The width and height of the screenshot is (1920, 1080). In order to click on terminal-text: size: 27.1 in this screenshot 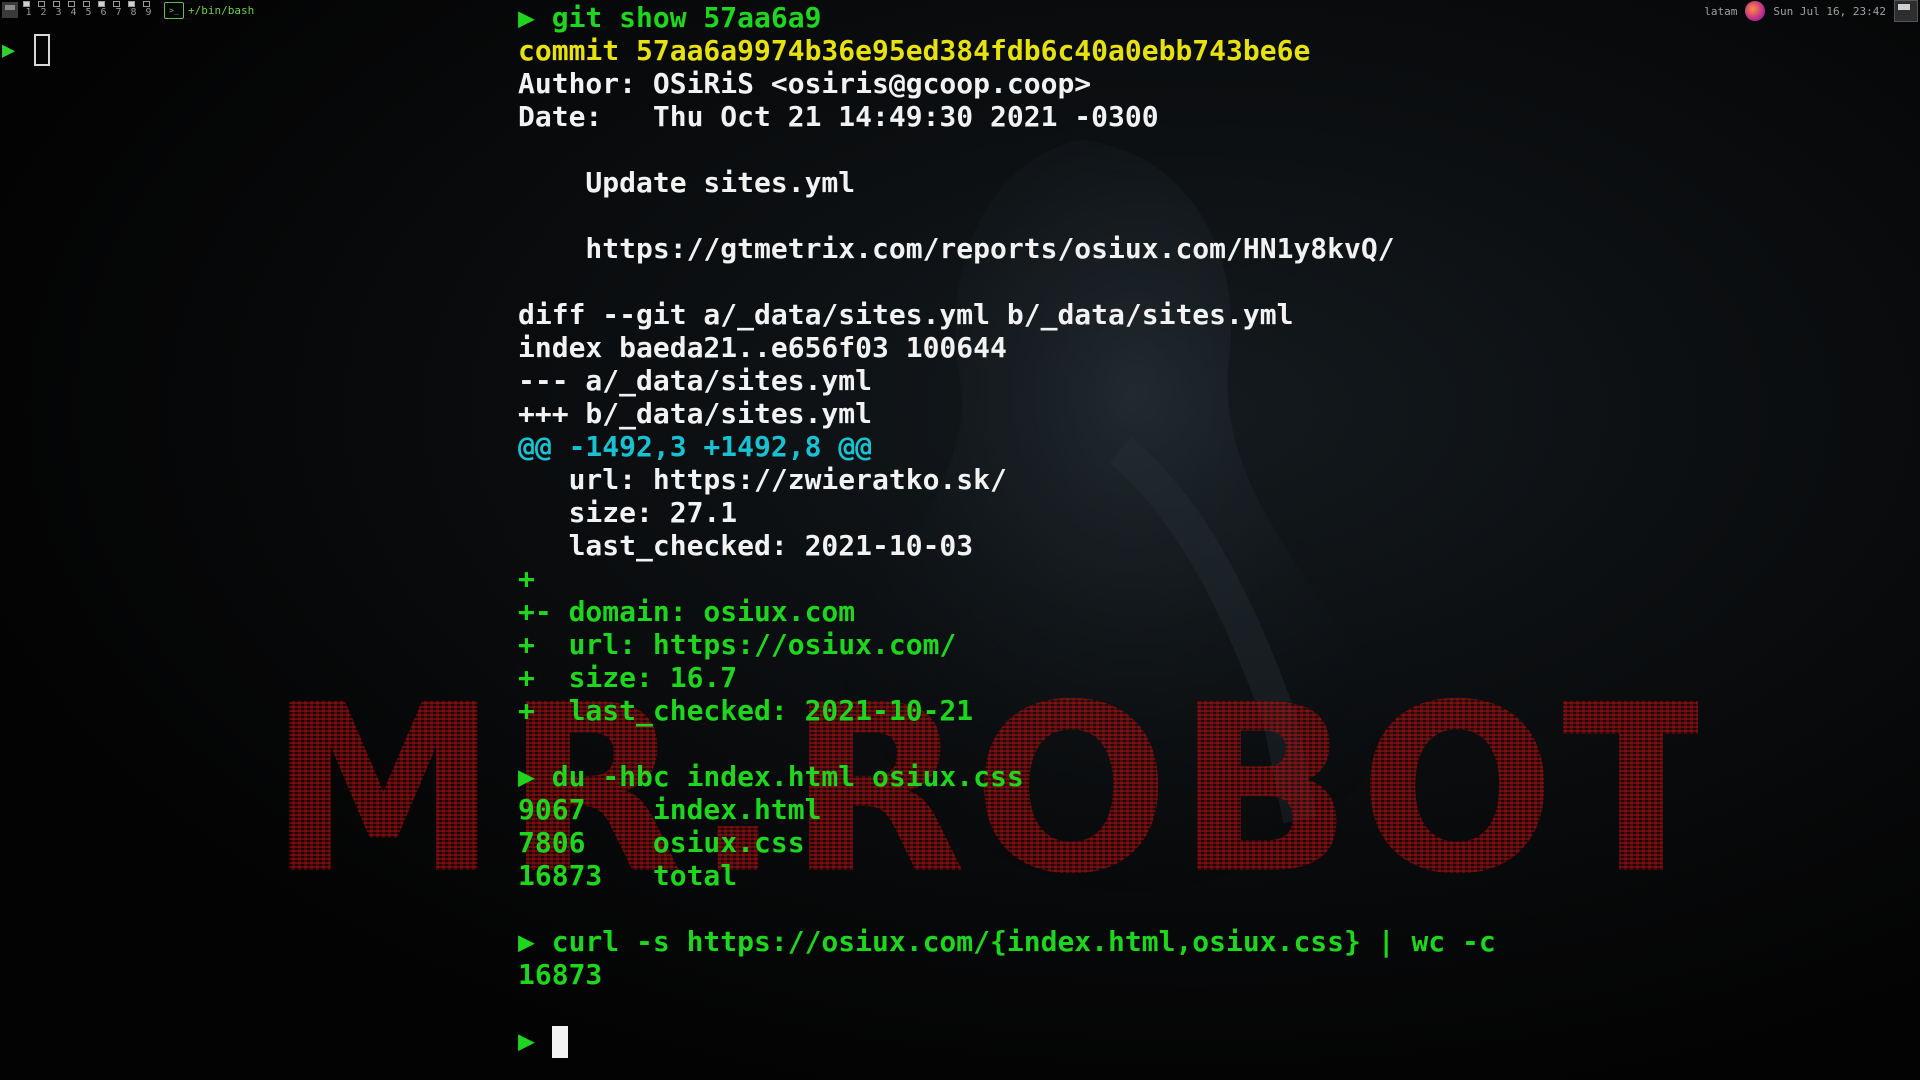, I will do `click(628, 512)`.